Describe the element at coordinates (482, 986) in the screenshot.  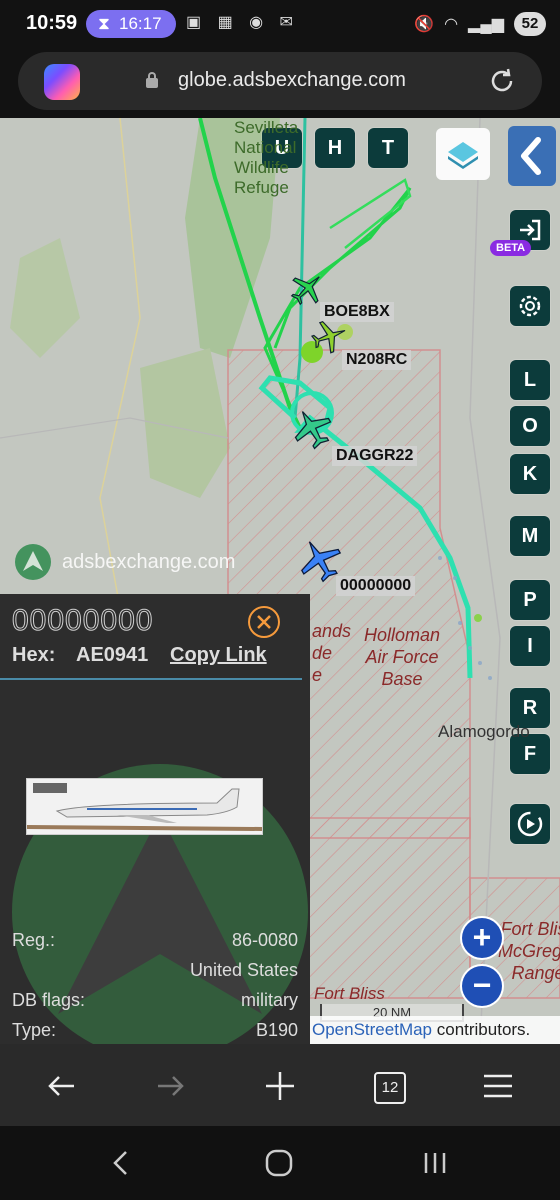
I see `zoom-out-button: −` at that location.